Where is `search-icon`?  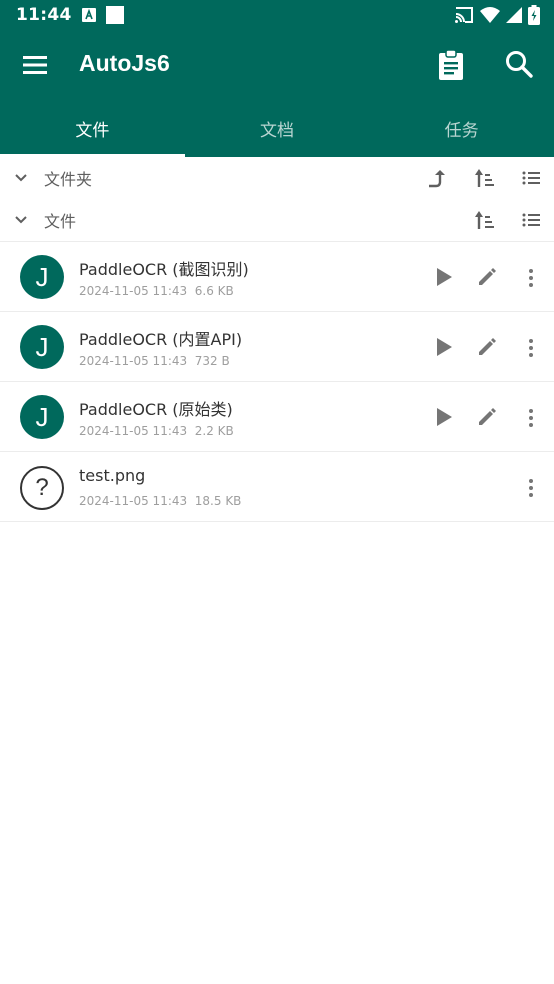
search-icon is located at coordinates (519, 64).